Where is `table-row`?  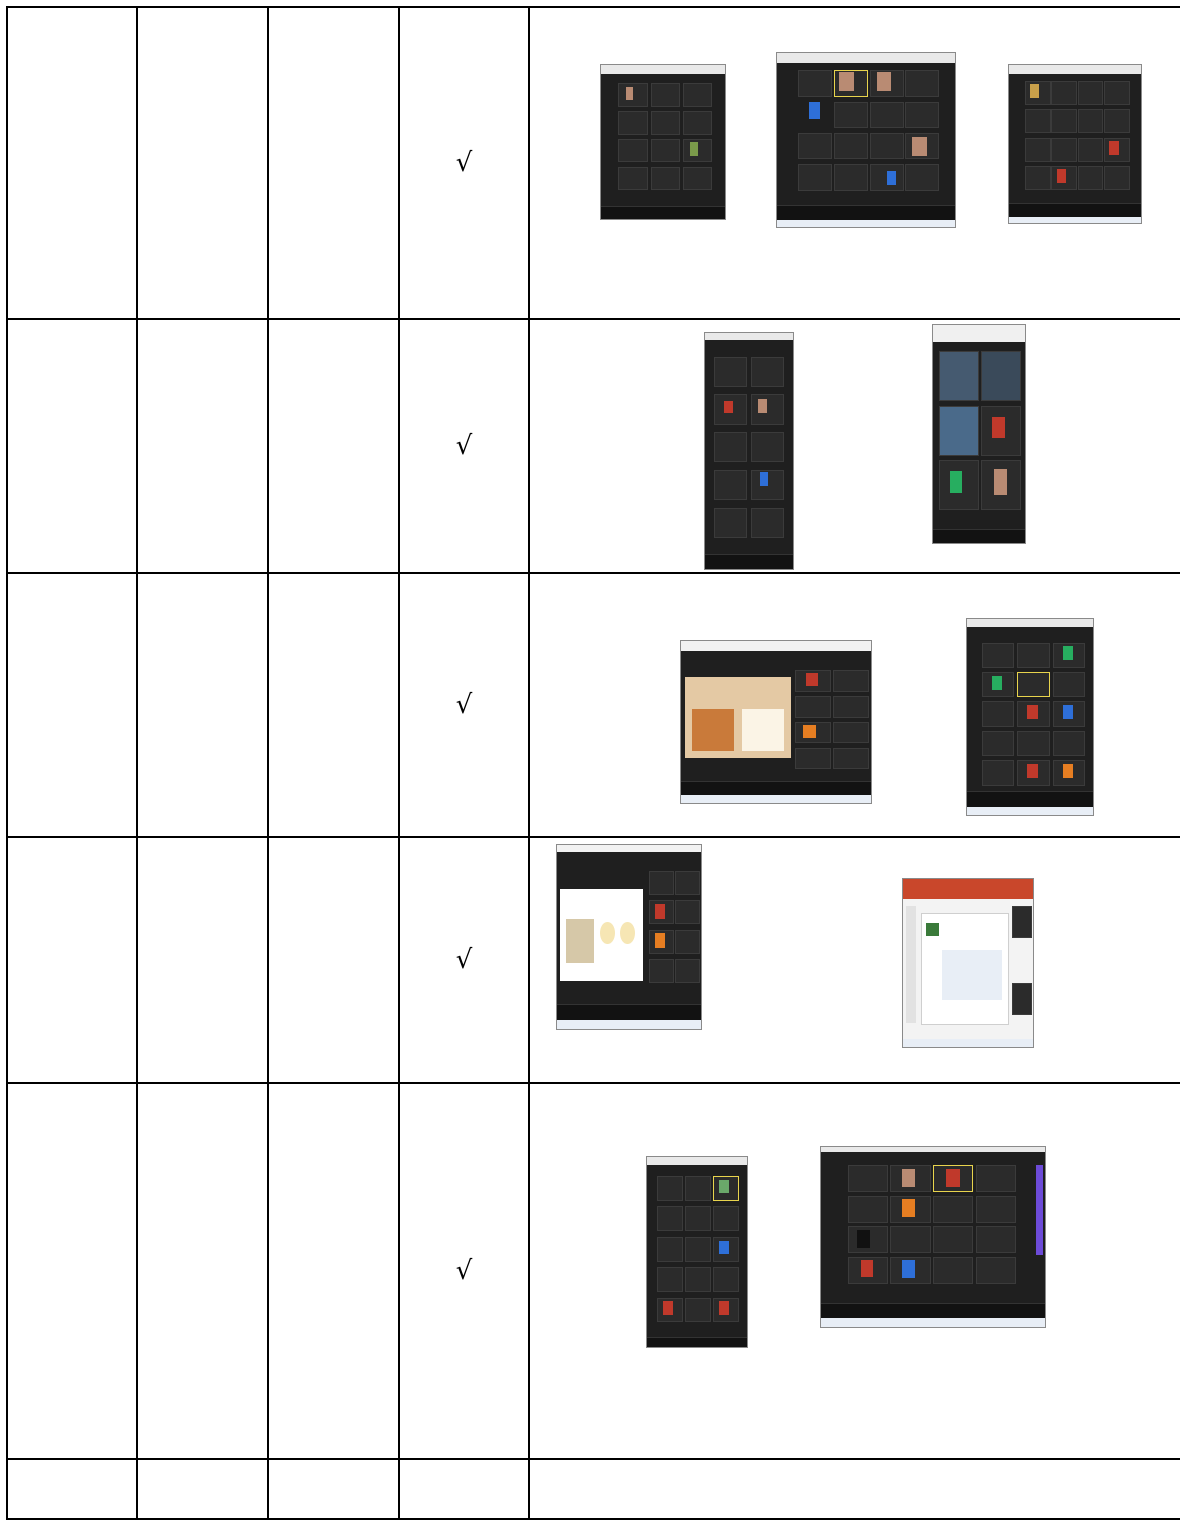 table-row is located at coordinates (593, 1489).